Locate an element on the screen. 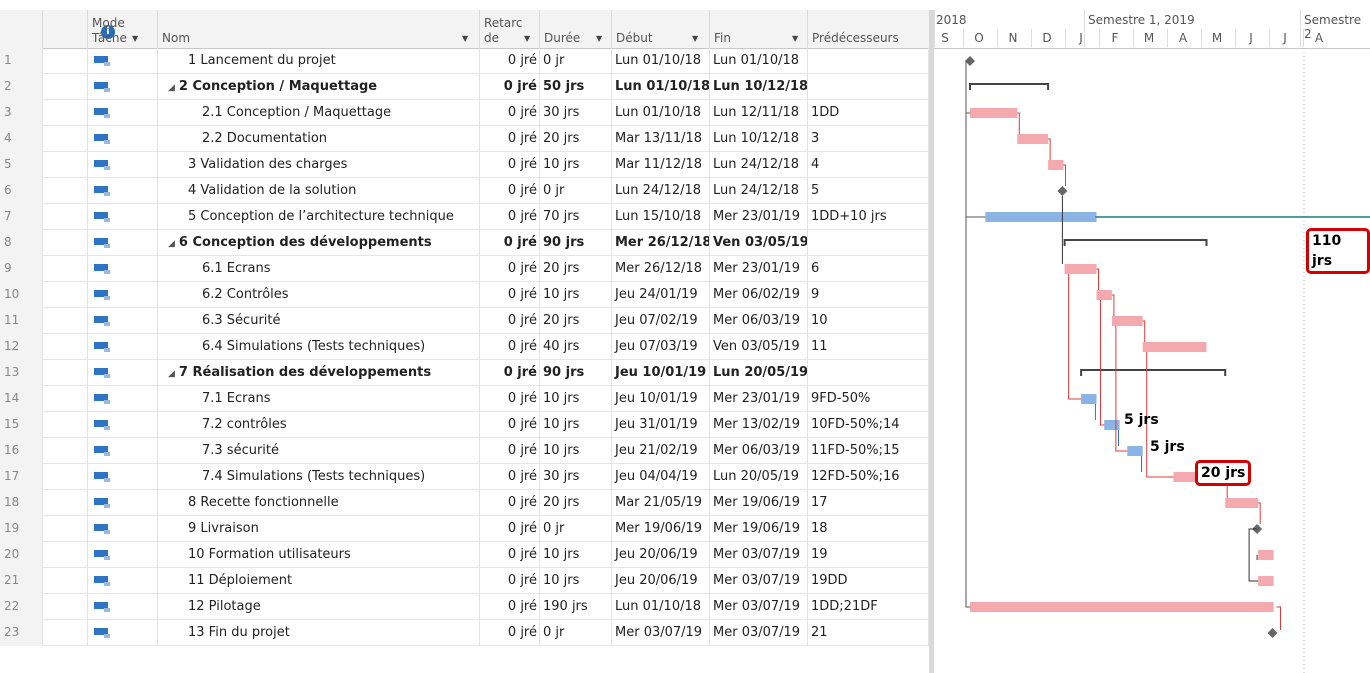  task-predecessors: 19 is located at coordinates (868, 555).